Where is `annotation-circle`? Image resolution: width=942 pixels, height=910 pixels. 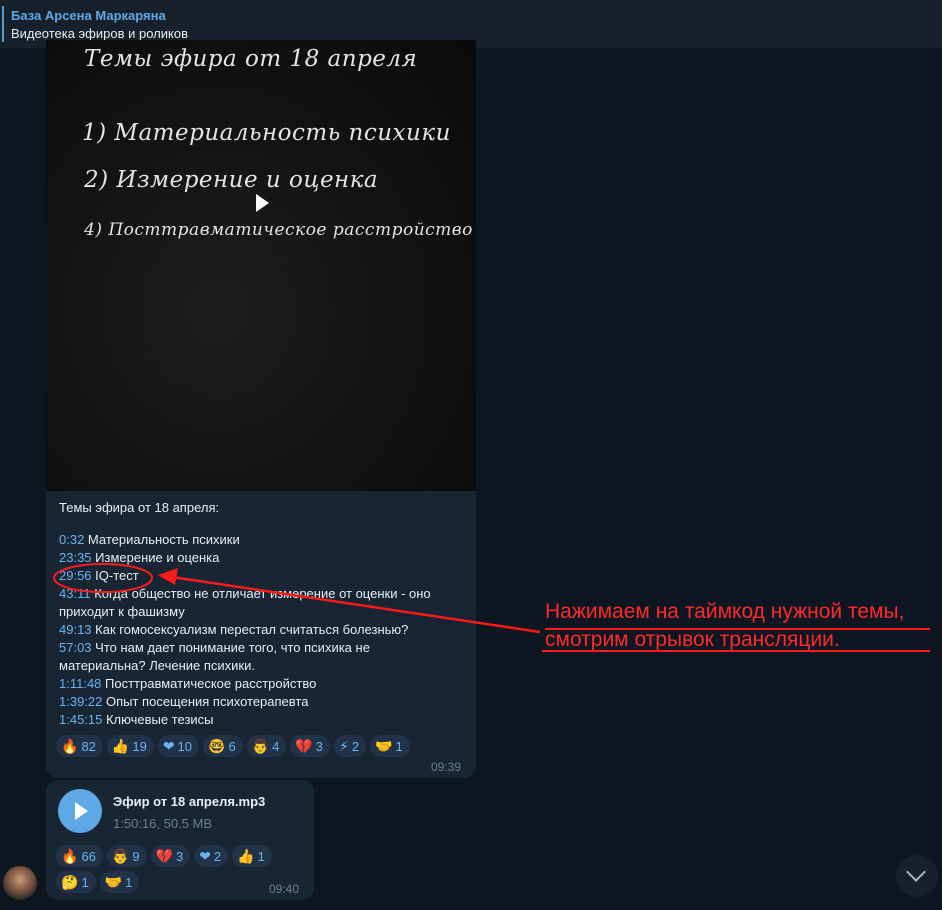 annotation-circle is located at coordinates (103, 578).